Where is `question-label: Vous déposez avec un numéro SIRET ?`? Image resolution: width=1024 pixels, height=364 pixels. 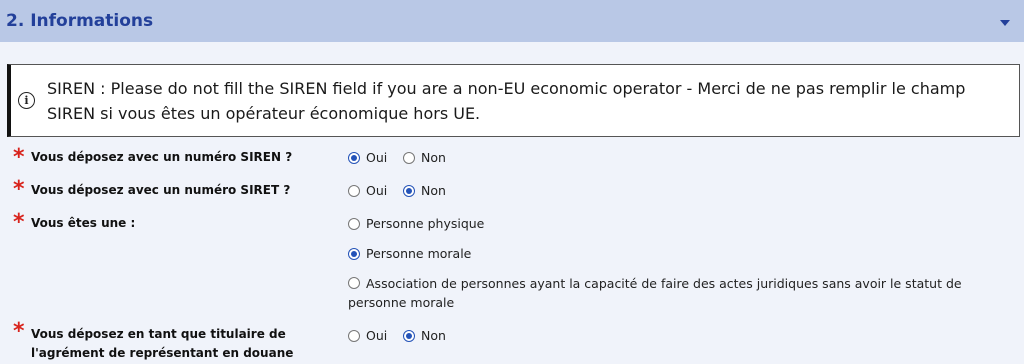
question-label: Vous déposez avec un numéro SIRET ? is located at coordinates (161, 190).